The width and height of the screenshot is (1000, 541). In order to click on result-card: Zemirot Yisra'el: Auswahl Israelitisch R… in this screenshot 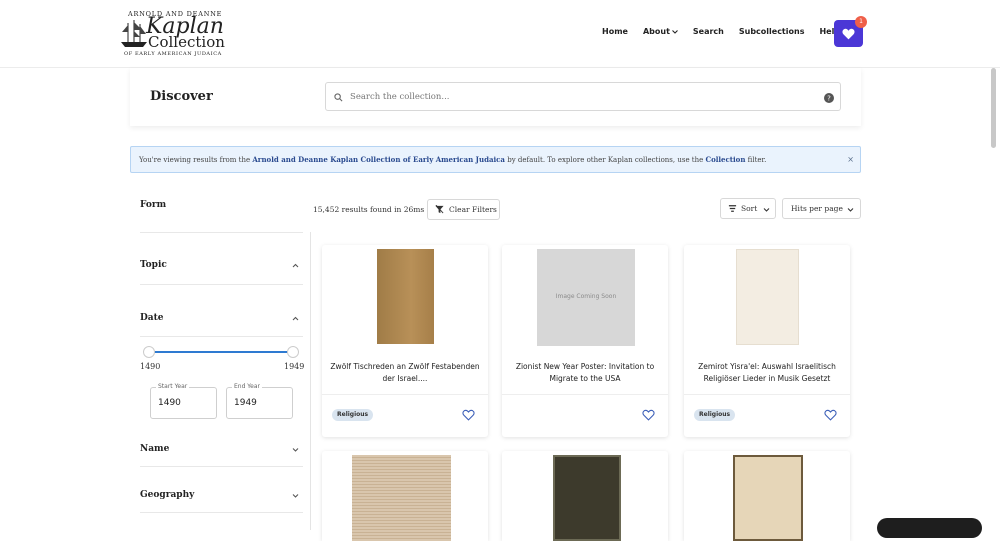, I will do `click(767, 341)`.